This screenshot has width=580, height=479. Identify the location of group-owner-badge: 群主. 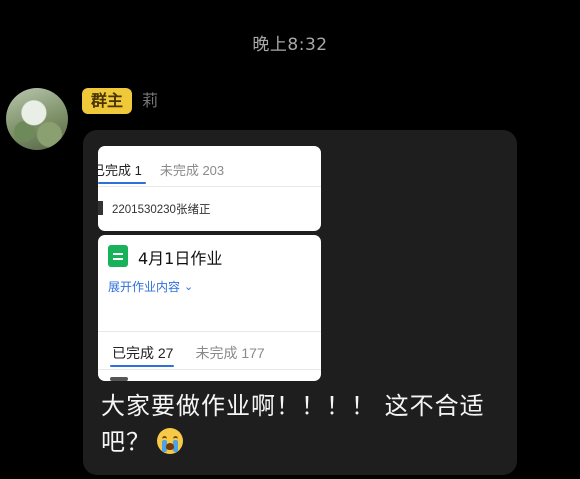
(107, 101).